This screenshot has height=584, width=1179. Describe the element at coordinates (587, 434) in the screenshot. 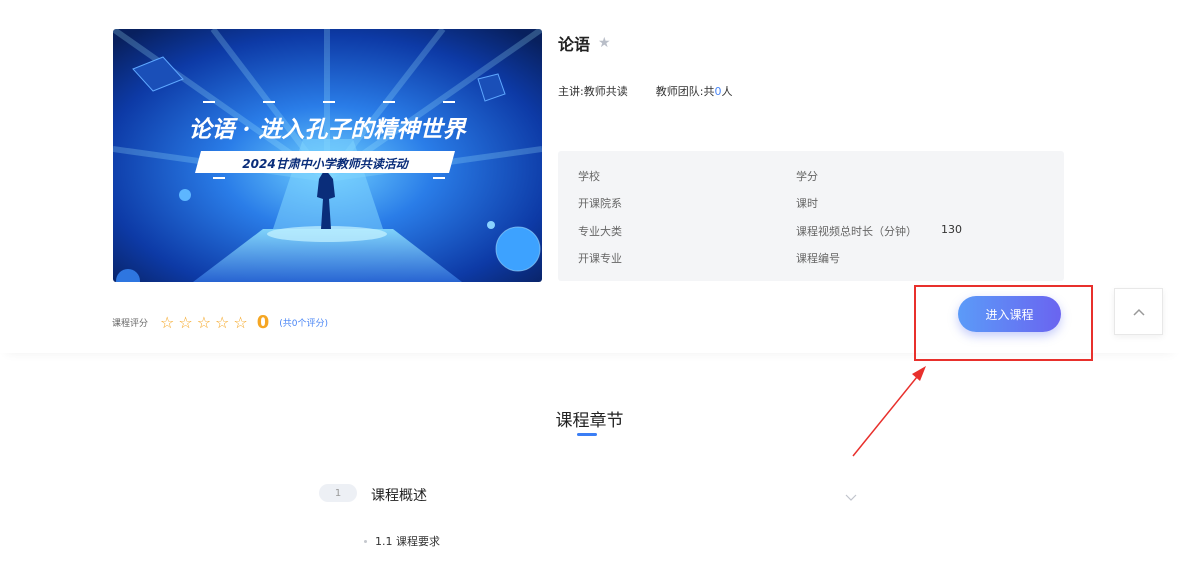

I see `section-title-underline` at that location.